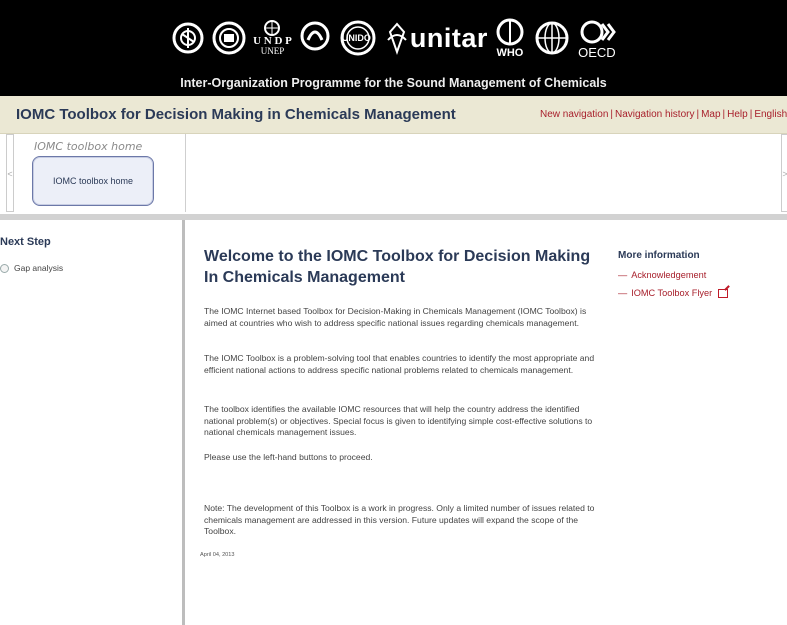 The image size is (787, 625). Describe the element at coordinates (448, 37) in the screenshot. I see `unitar-logo-text: unitar` at that location.